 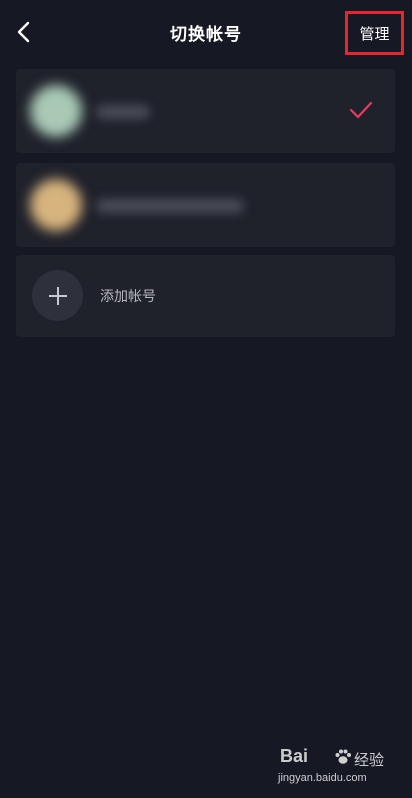 What do you see at coordinates (361, 110) in the screenshot?
I see `check-icon` at bounding box center [361, 110].